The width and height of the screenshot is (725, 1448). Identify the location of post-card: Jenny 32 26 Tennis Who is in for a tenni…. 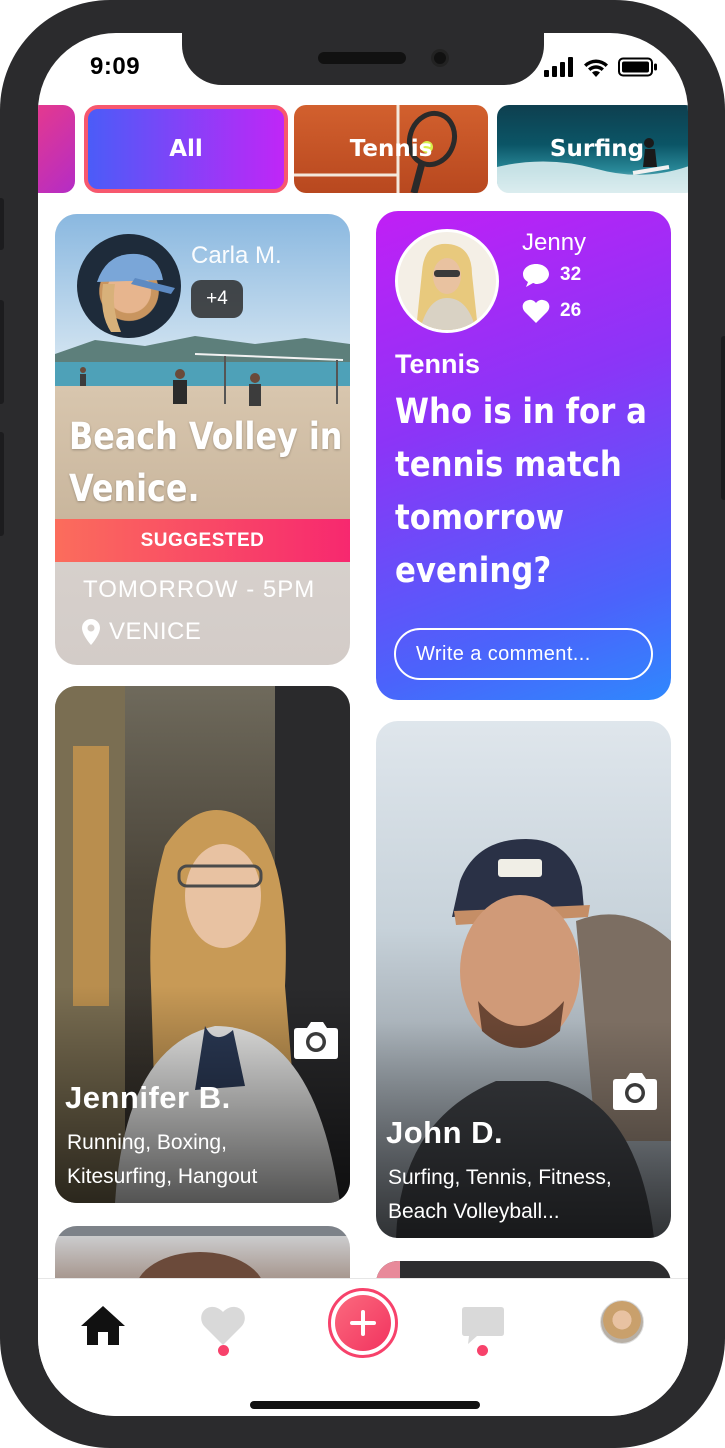
(523, 455).